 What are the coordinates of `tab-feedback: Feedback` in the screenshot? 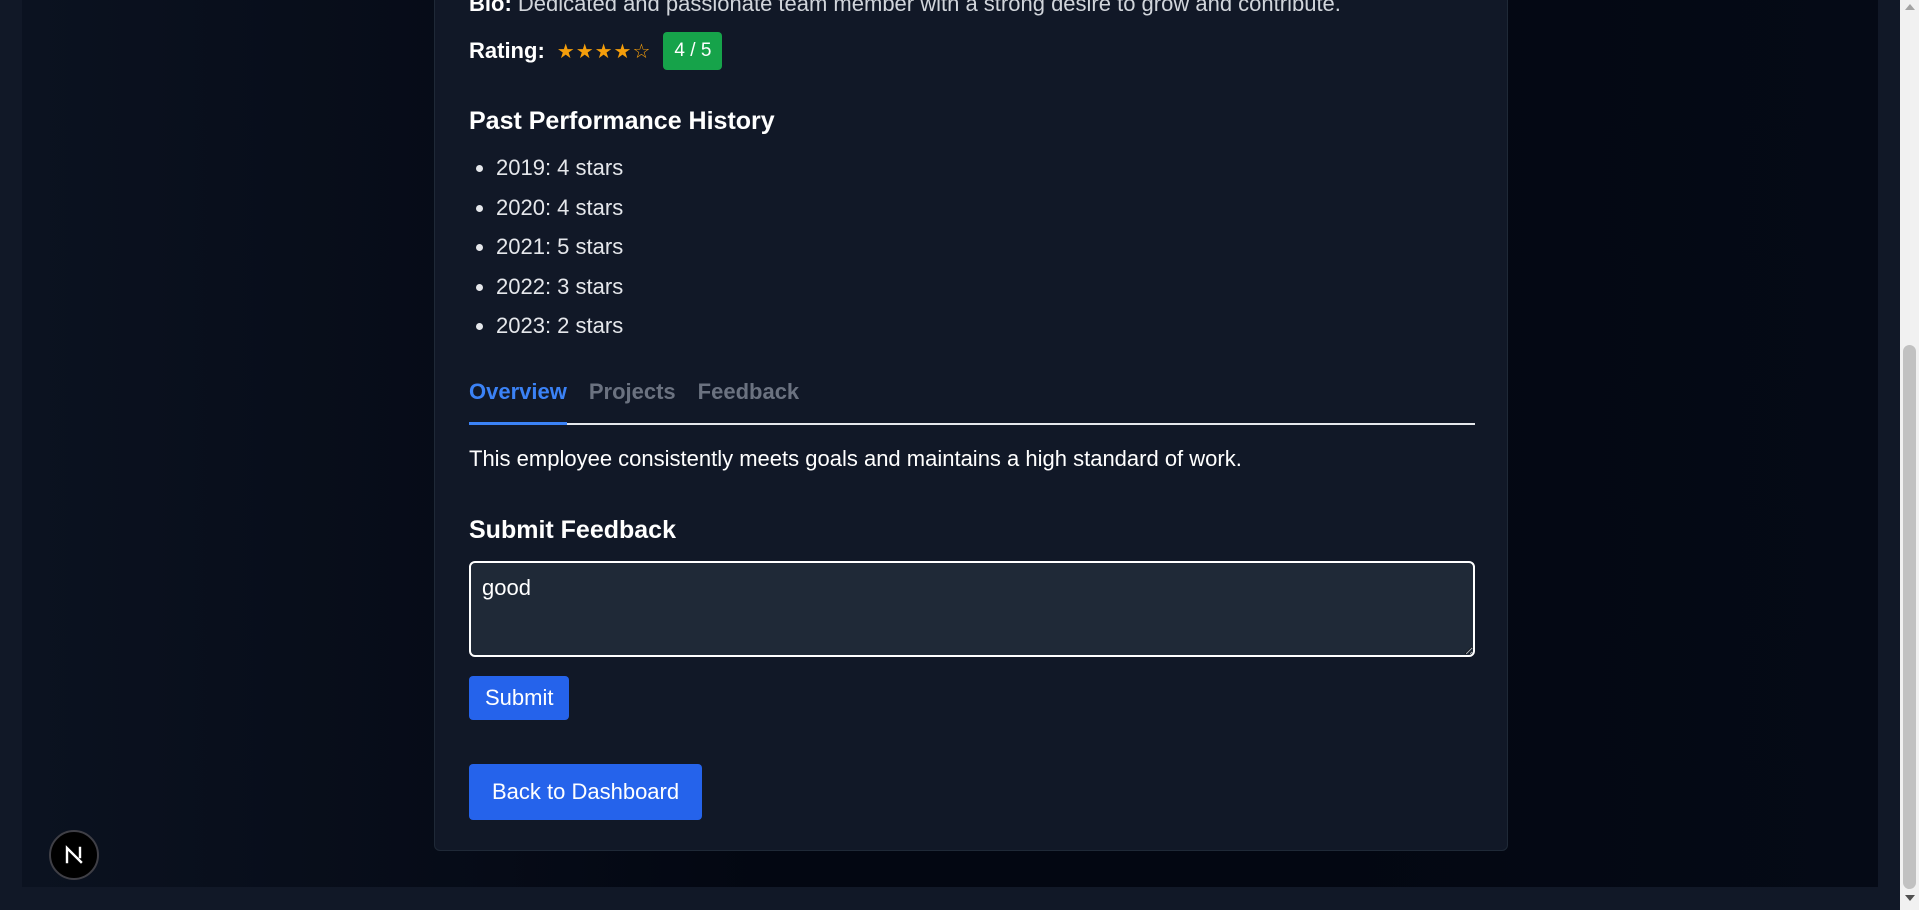 It's located at (749, 398).